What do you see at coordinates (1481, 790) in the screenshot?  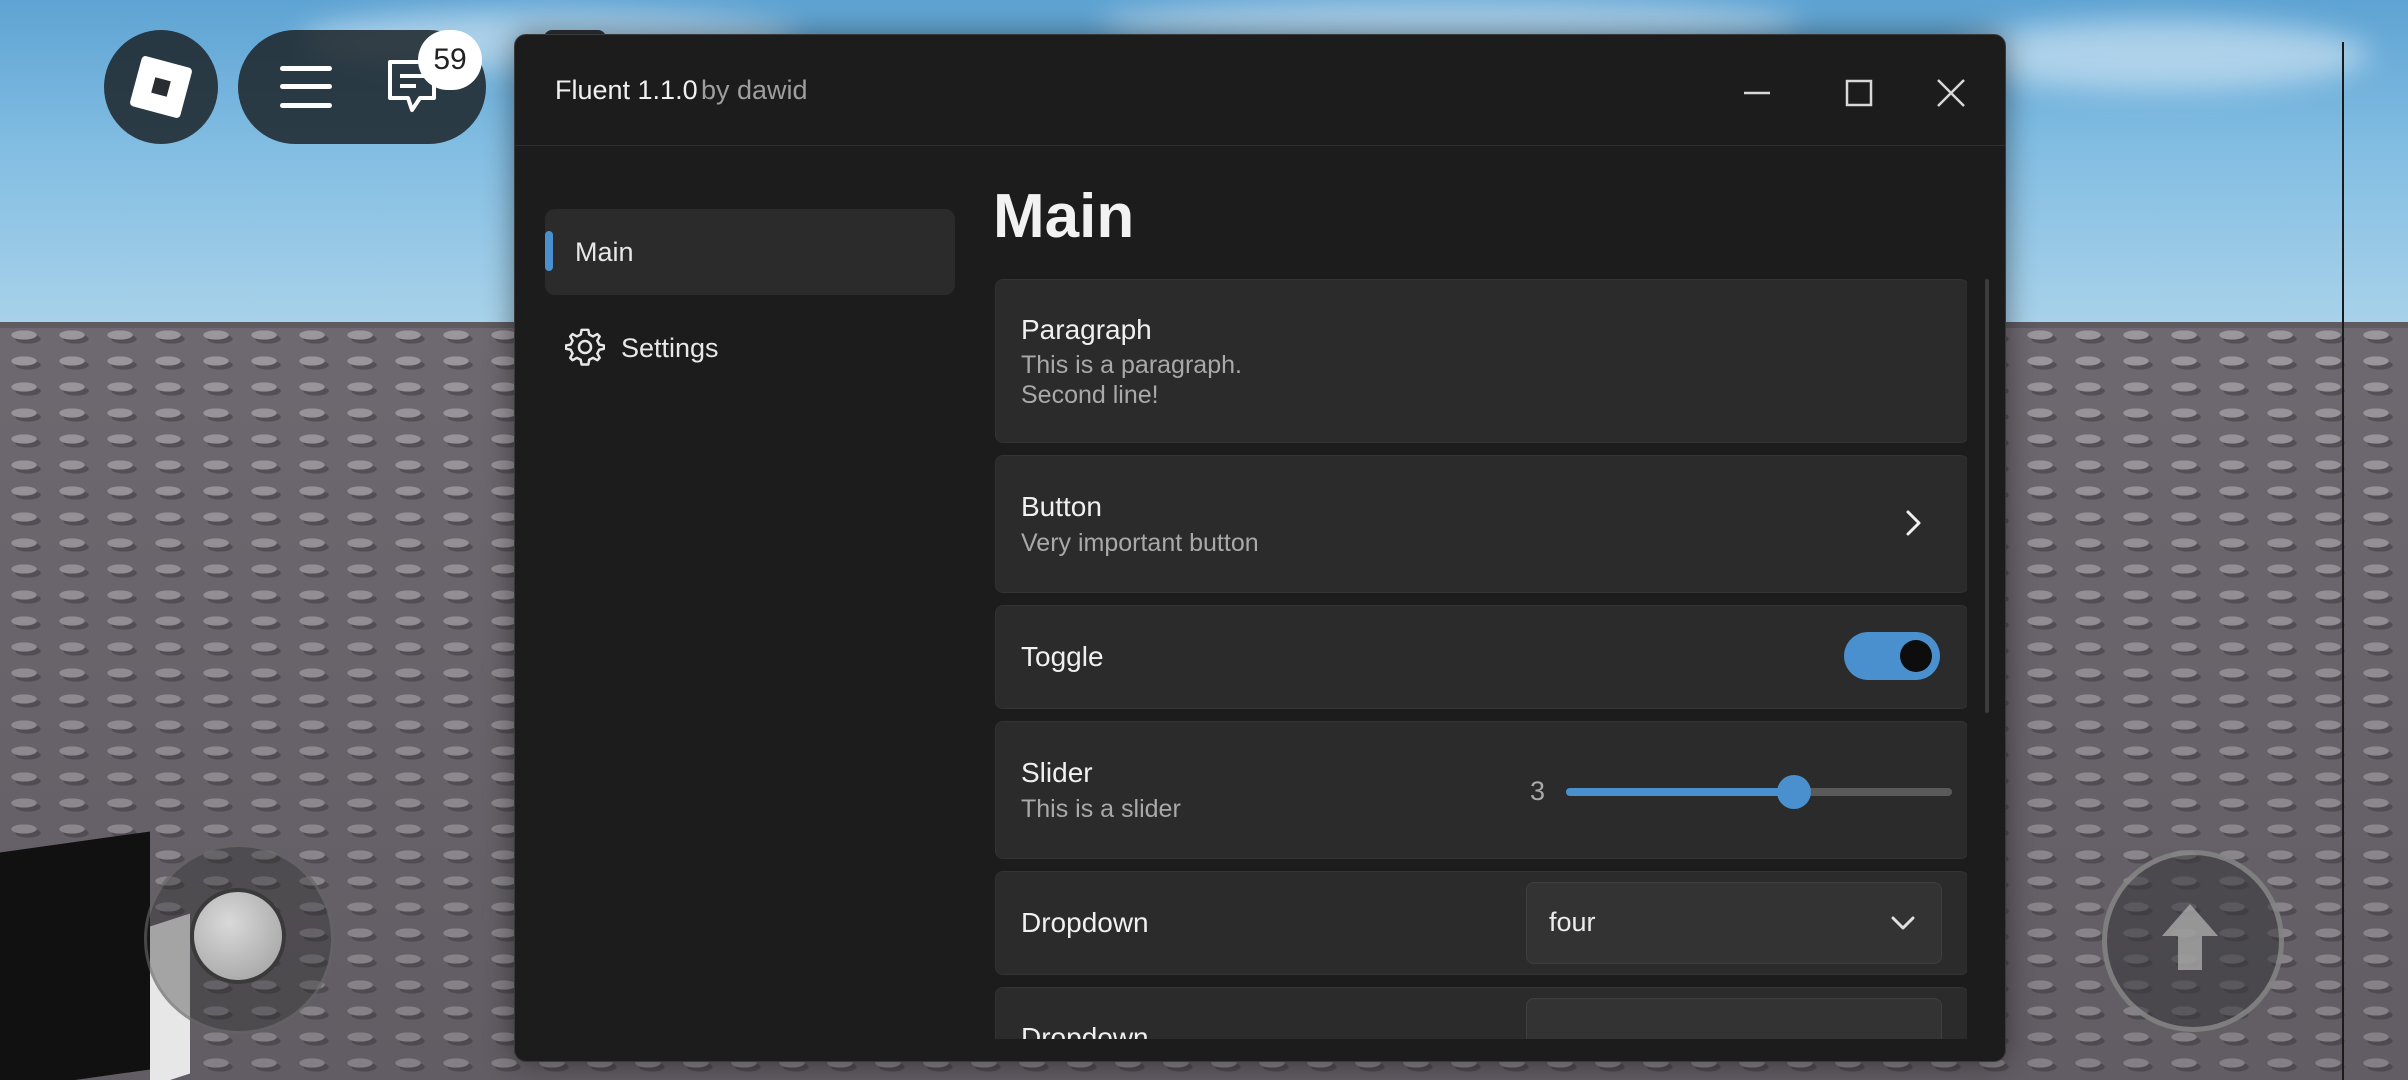 I see `slider-card: Slider This is a slider 3` at bounding box center [1481, 790].